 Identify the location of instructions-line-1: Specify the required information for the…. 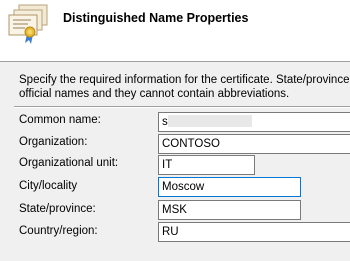
(184, 80).